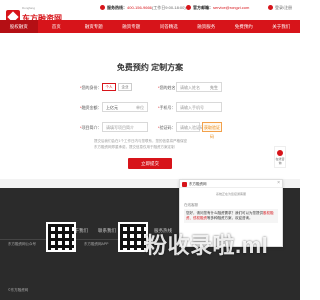 This screenshot has height=300, width=320. What do you see at coordinates (29, 8) in the screenshot?
I see `brand-small-text: Dongfang` at bounding box center [29, 8].